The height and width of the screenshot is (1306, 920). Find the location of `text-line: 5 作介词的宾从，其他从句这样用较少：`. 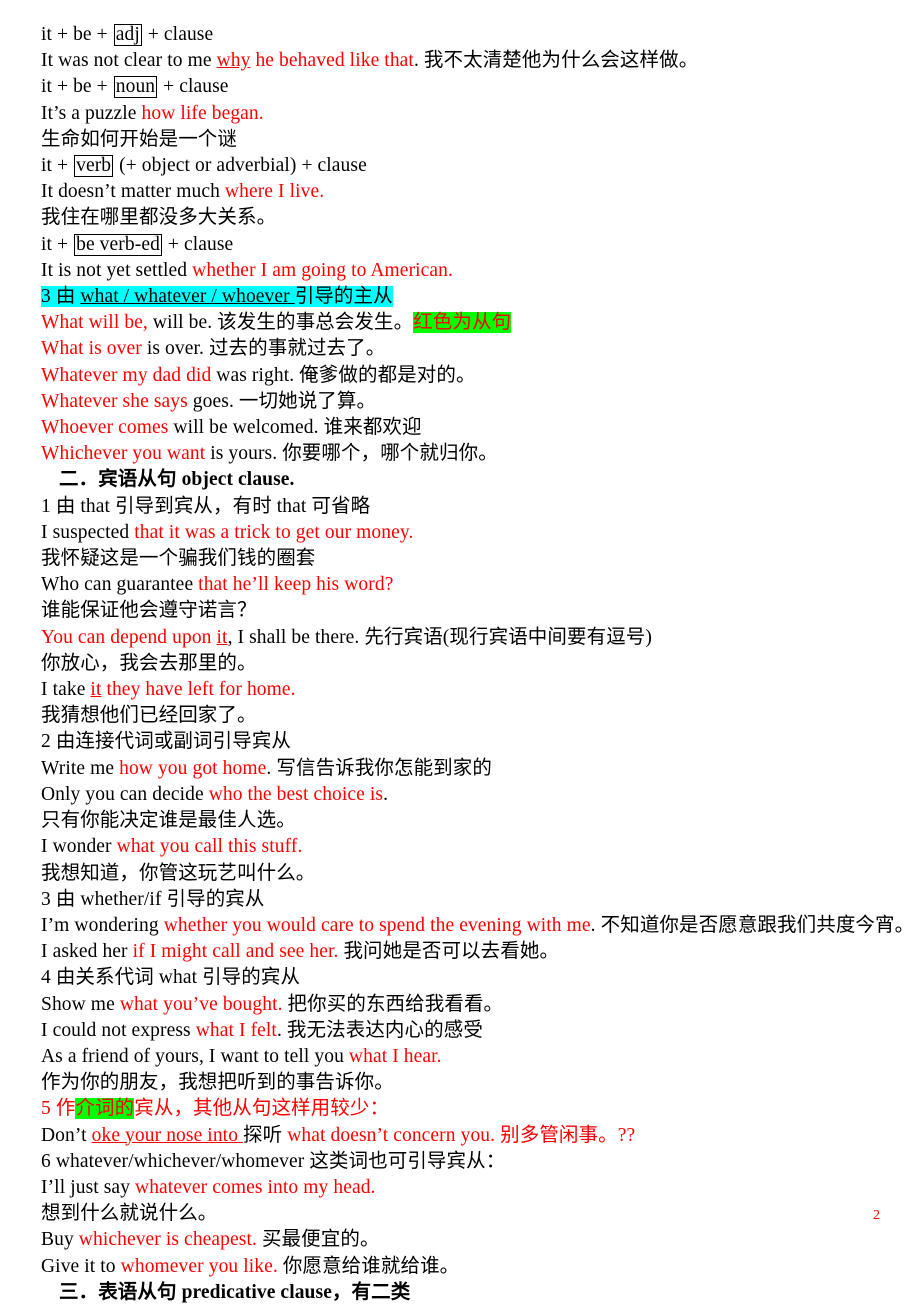

text-line: 5 作介词的宾从，其他从句这样用较少： is located at coordinates (466, 1109).